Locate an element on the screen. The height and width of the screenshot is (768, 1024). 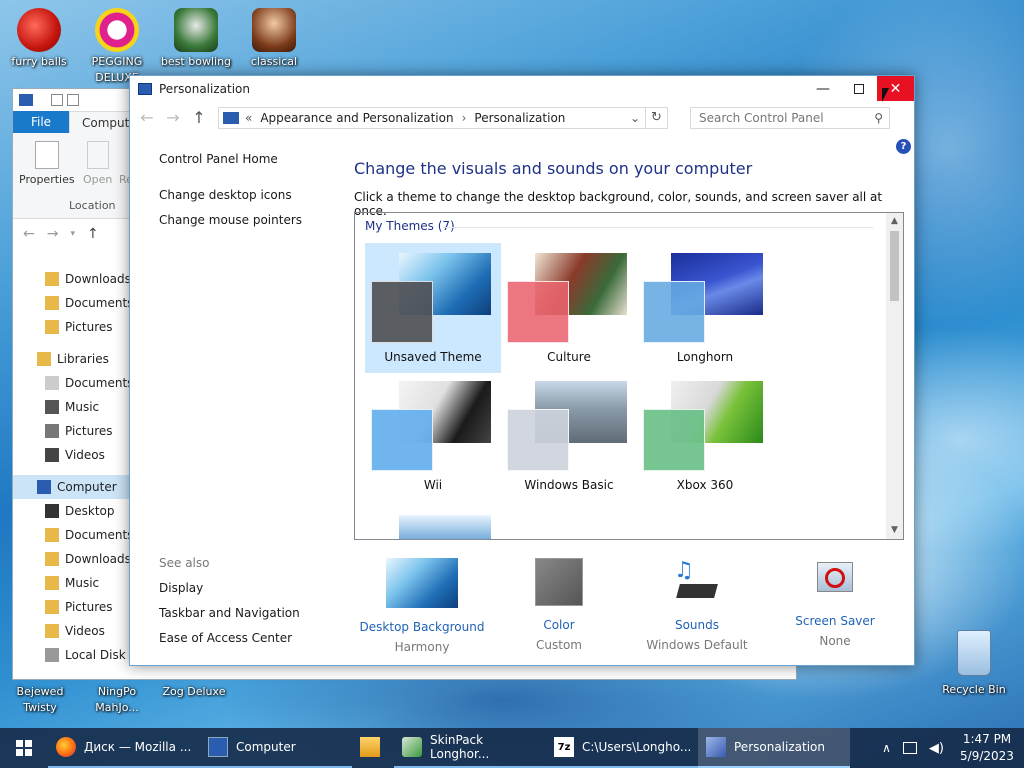
theme-windows-basic: Windows Basic is located at coordinates (569, 436).